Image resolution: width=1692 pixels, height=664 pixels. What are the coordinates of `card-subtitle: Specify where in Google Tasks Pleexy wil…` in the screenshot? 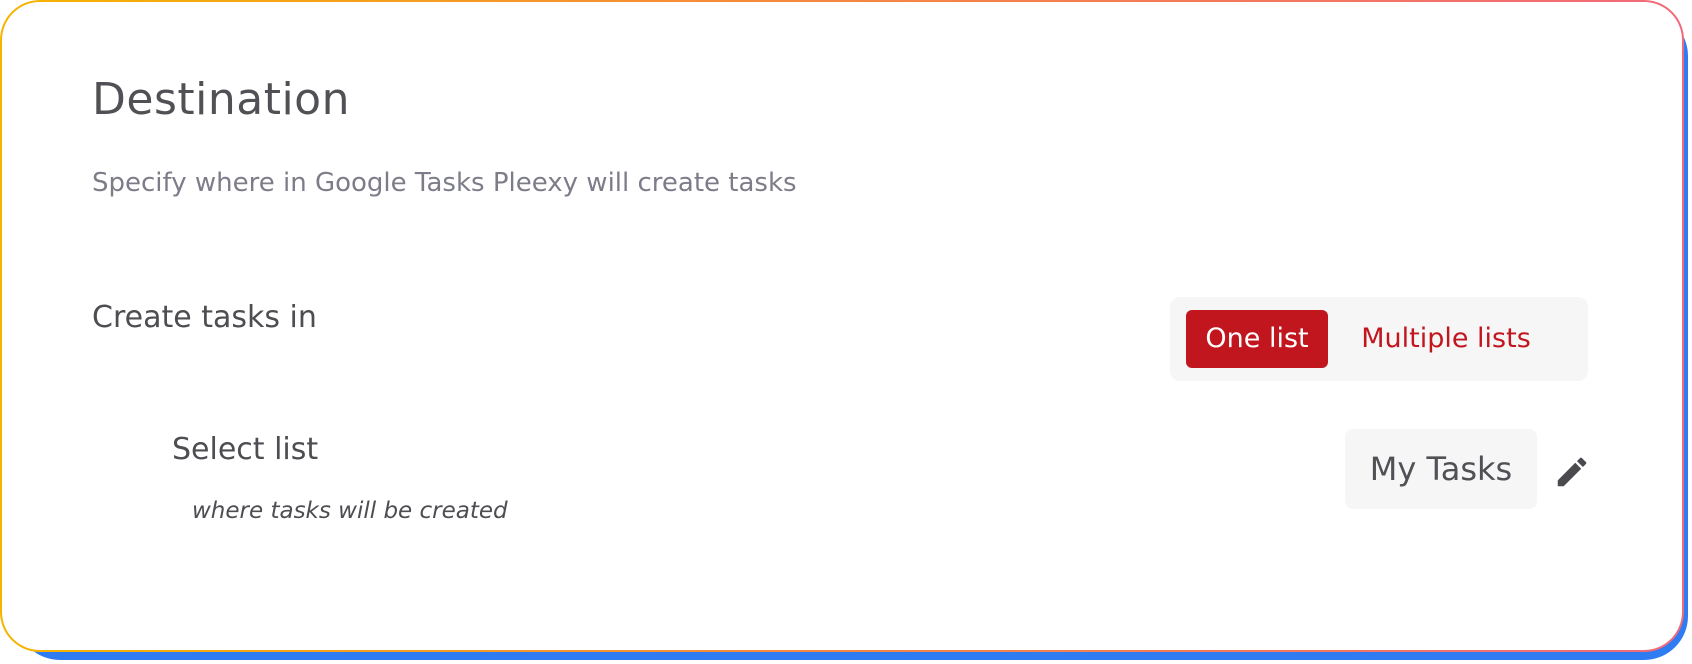 It's located at (444, 183).